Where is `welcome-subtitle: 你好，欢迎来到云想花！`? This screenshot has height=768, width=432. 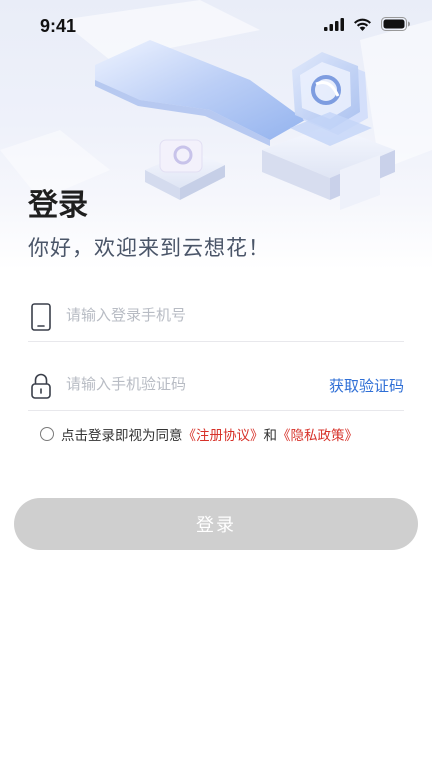 welcome-subtitle: 你好，欢迎来到云想花！ is located at coordinates (149, 248).